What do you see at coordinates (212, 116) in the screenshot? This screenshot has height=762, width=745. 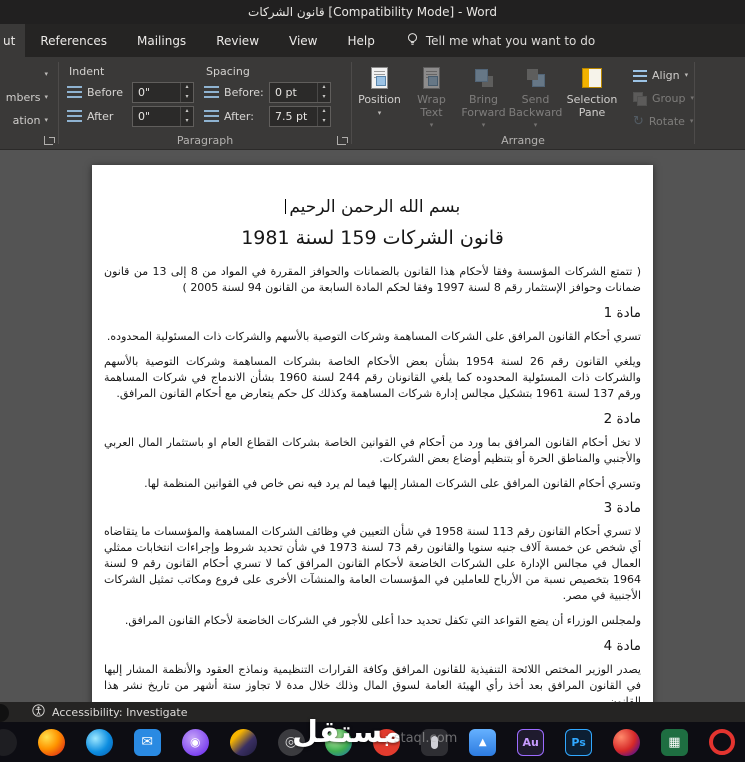 I see `spacing-after-icon` at bounding box center [212, 116].